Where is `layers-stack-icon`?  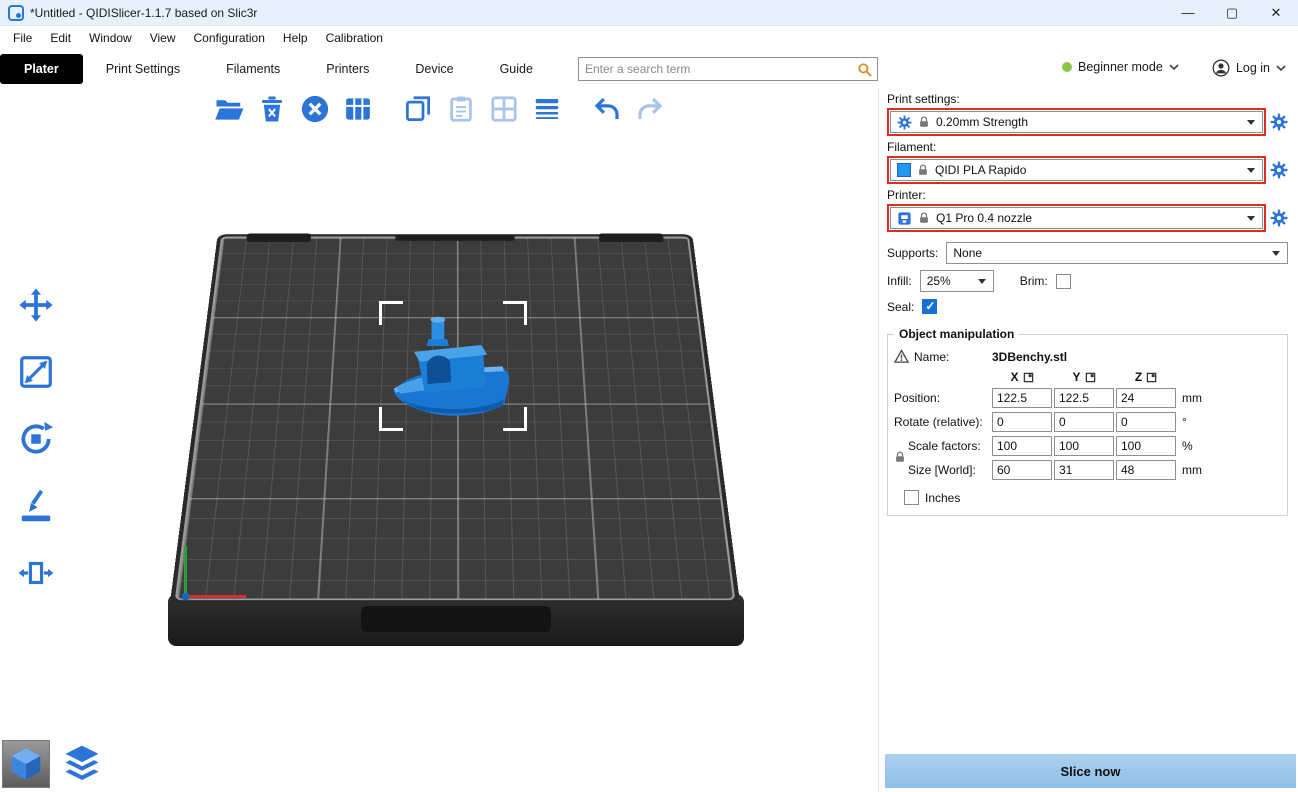
layers-stack-icon is located at coordinates (82, 764).